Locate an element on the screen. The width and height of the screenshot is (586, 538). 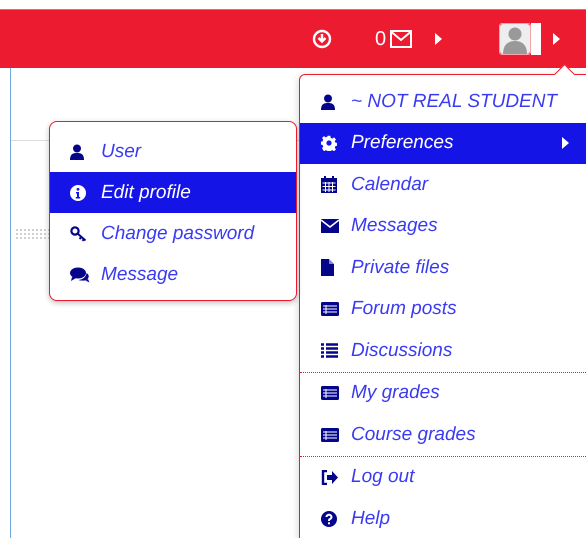
file-icon is located at coordinates (327, 267).